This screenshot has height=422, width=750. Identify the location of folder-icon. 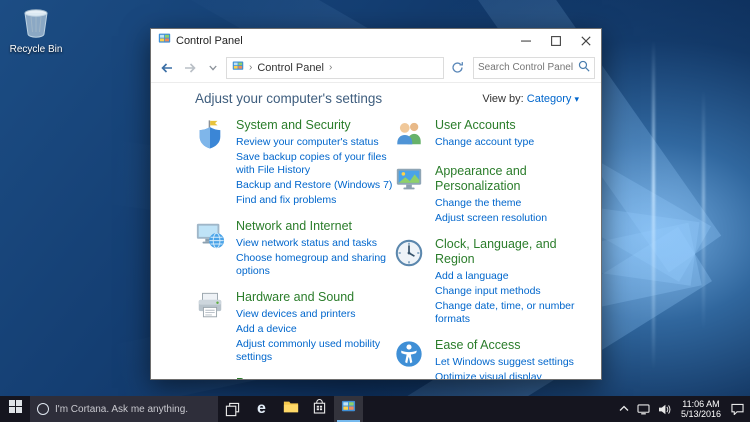
(291, 409).